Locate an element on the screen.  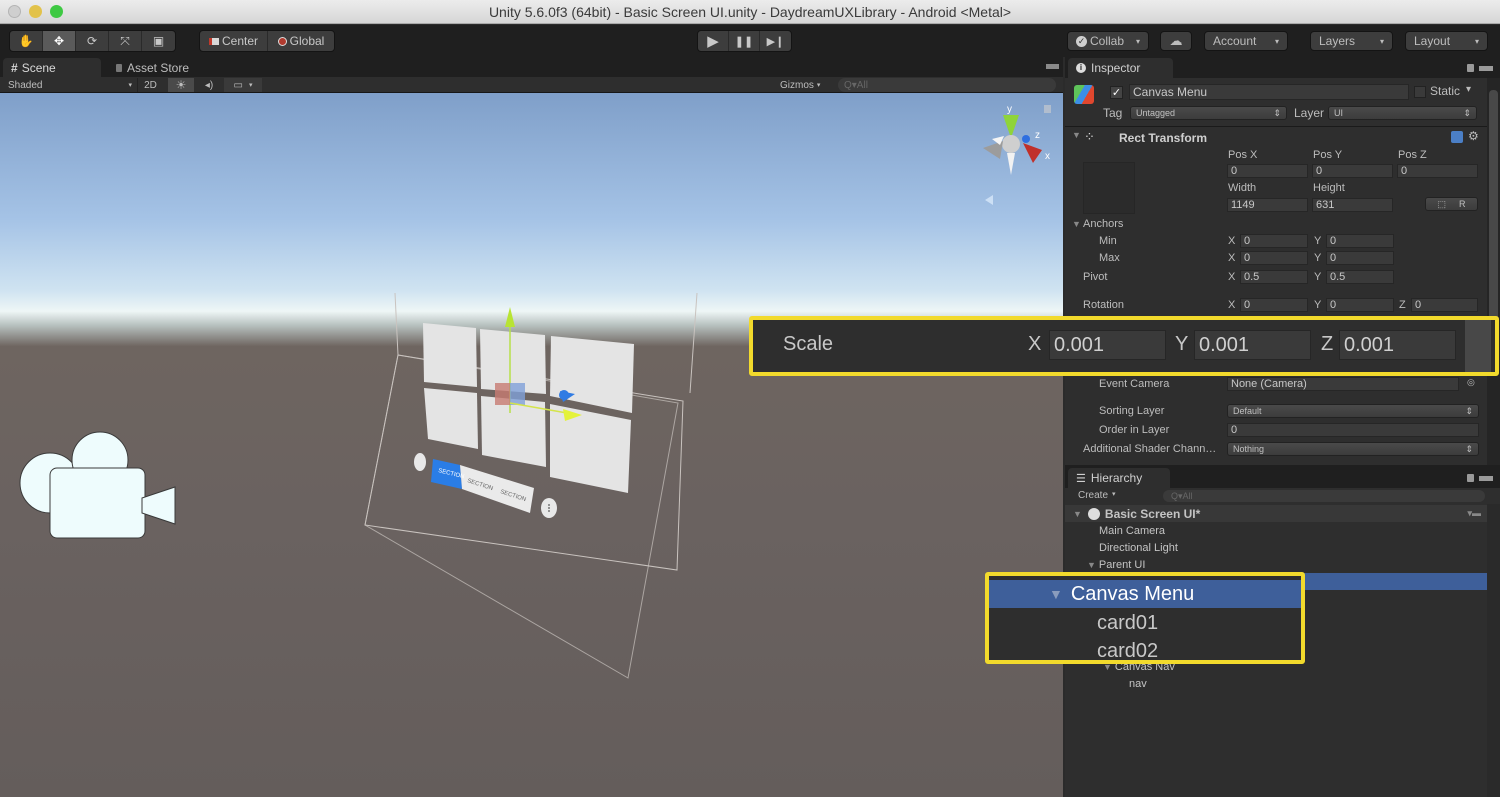
create-dropdown: Create ▾ is located at coordinates (1097, 495).